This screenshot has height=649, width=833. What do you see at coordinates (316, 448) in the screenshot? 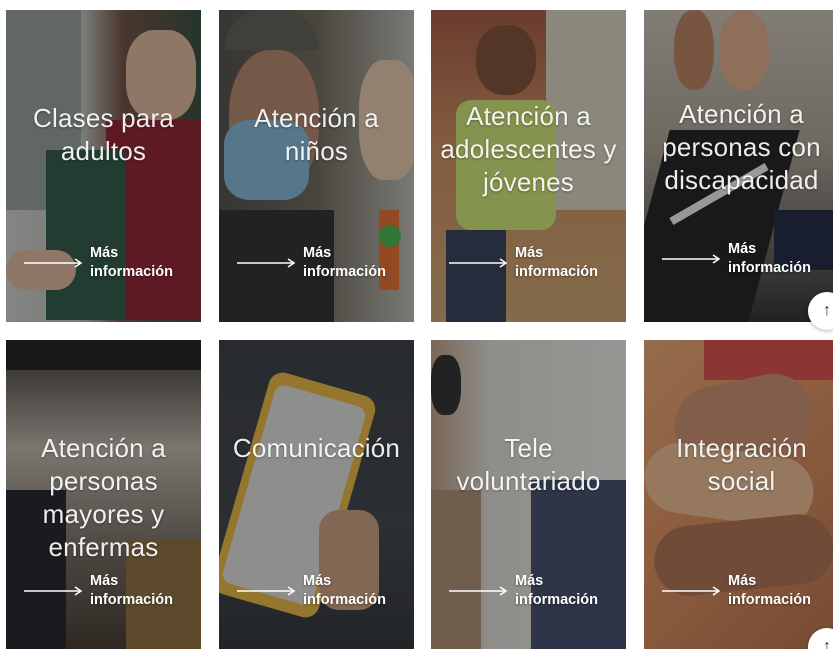
I see `card-title: Comunicación` at bounding box center [316, 448].